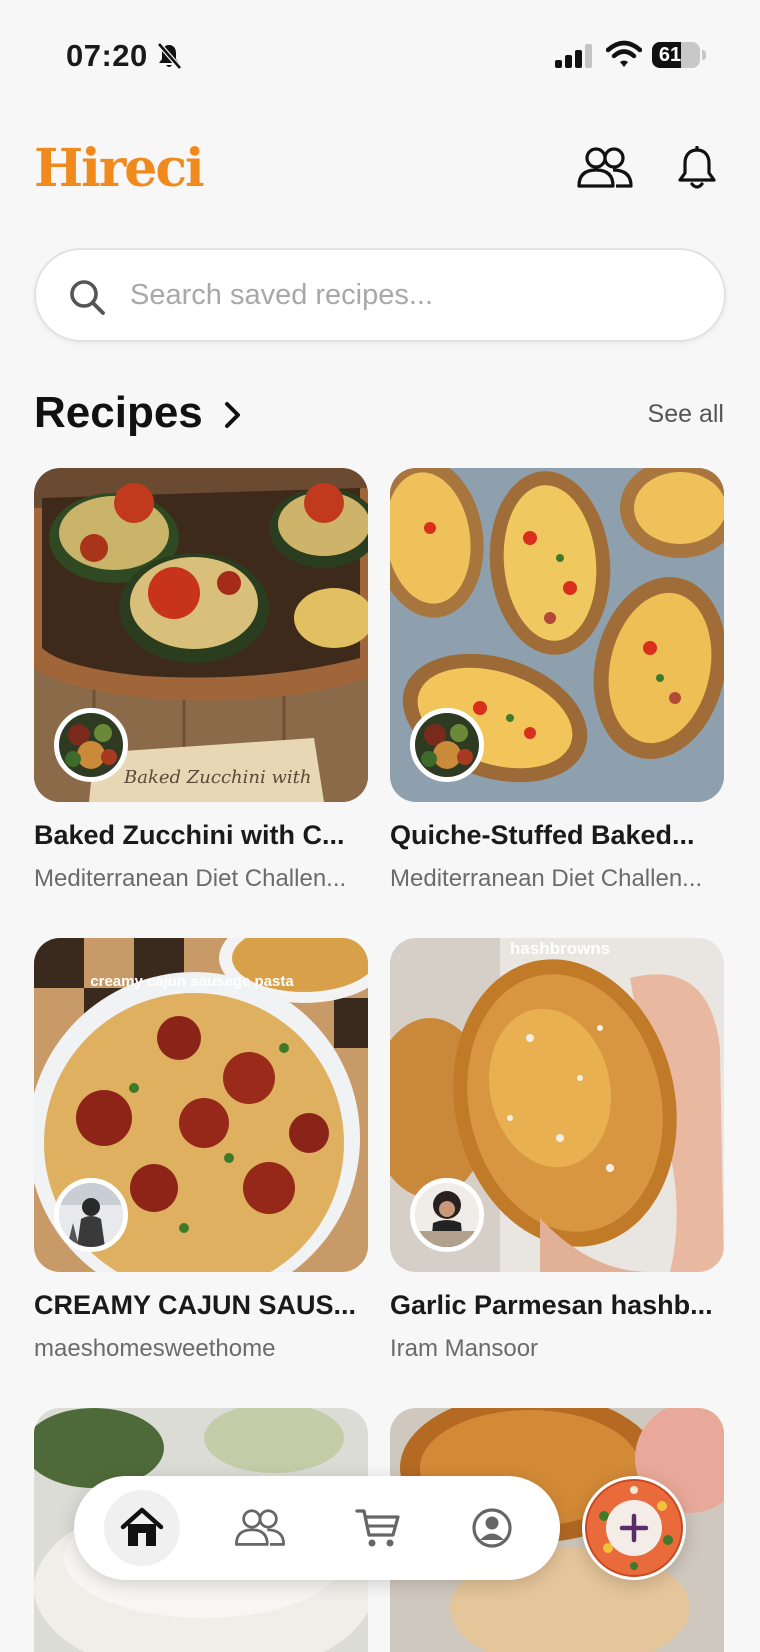 Image resolution: width=760 pixels, height=1652 pixels. I want to click on chevron-right-icon, so click(233, 415).